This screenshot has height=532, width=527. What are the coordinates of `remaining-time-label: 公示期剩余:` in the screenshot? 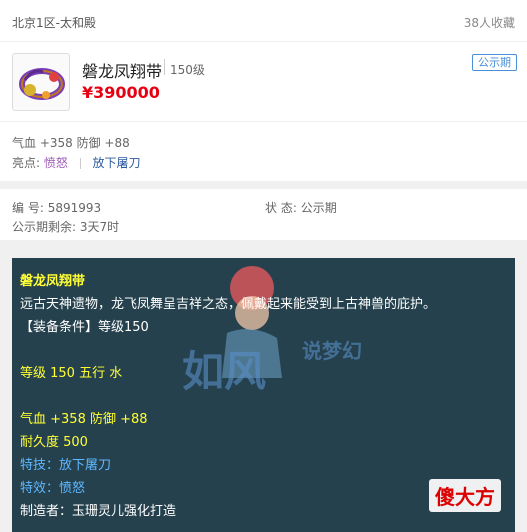 It's located at (44, 227).